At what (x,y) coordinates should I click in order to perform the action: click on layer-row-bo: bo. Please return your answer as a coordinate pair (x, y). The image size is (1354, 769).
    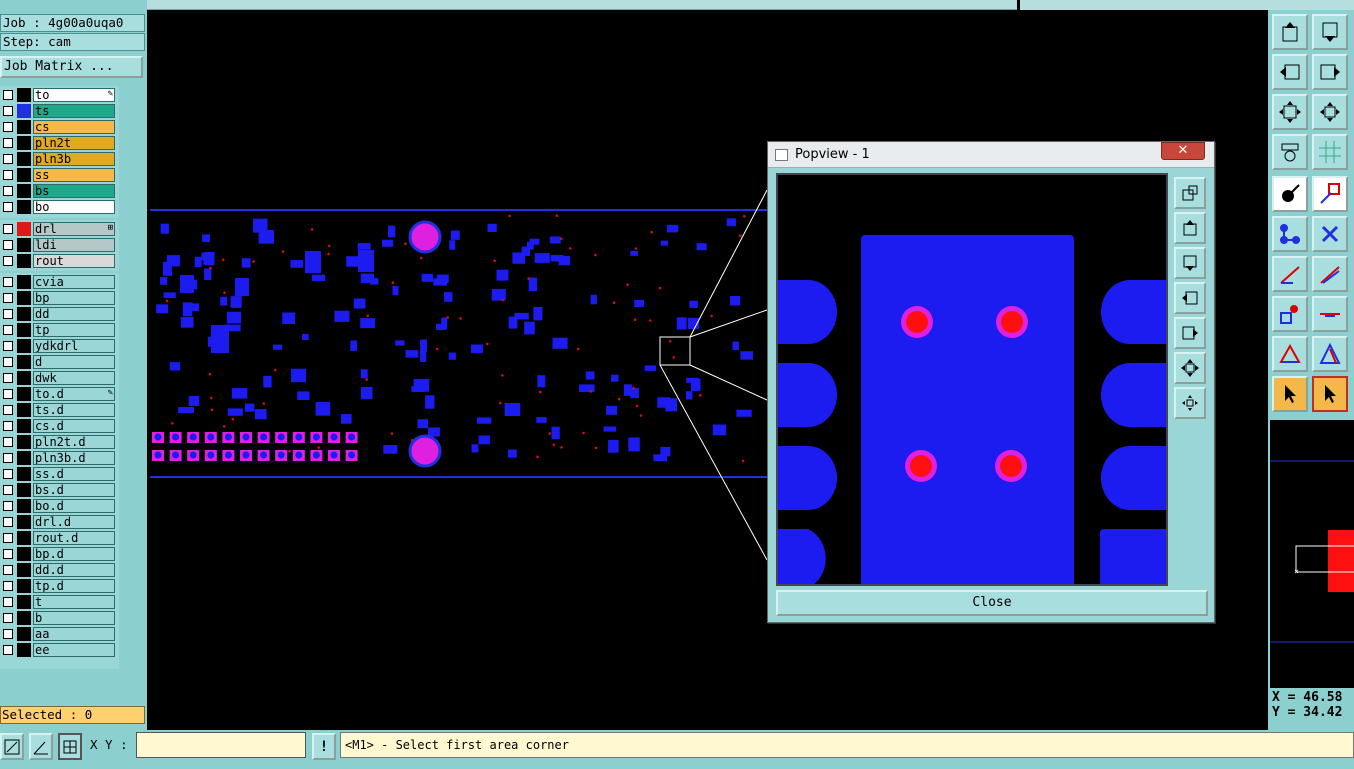
    Looking at the image, I should click on (58, 207).